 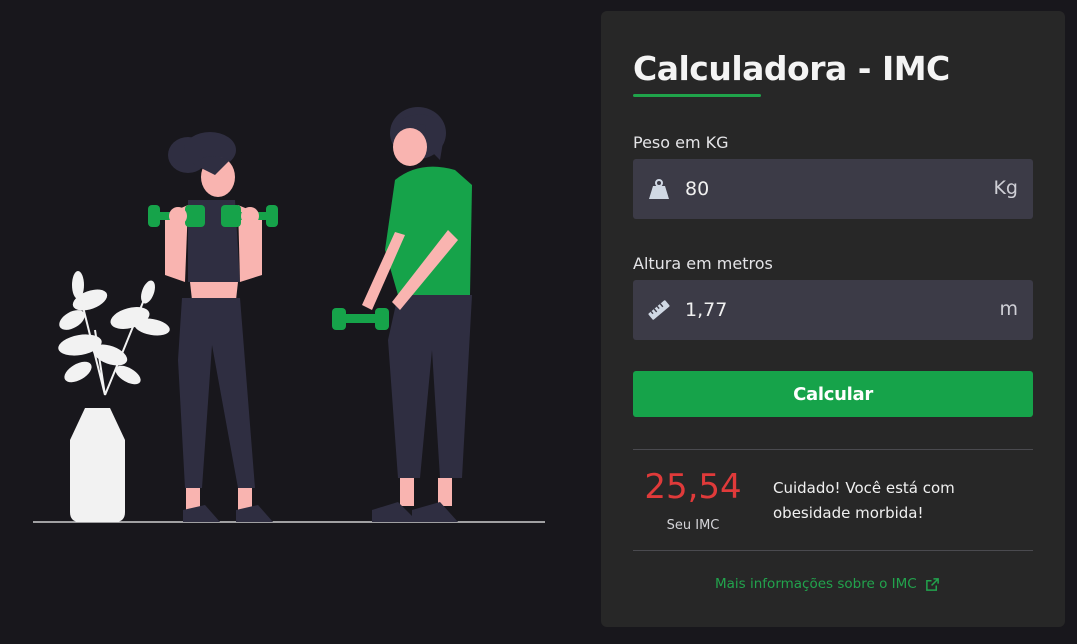 What do you see at coordinates (693, 487) in the screenshot?
I see `imc-result-value: 25,54` at bounding box center [693, 487].